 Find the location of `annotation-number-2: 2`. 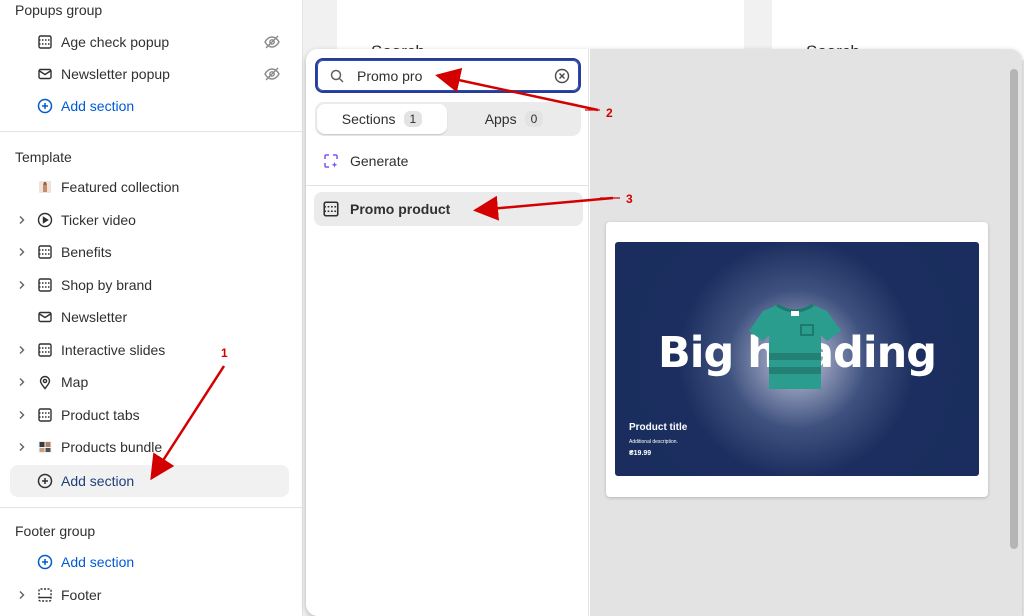

annotation-number-2: 2 is located at coordinates (609, 113).